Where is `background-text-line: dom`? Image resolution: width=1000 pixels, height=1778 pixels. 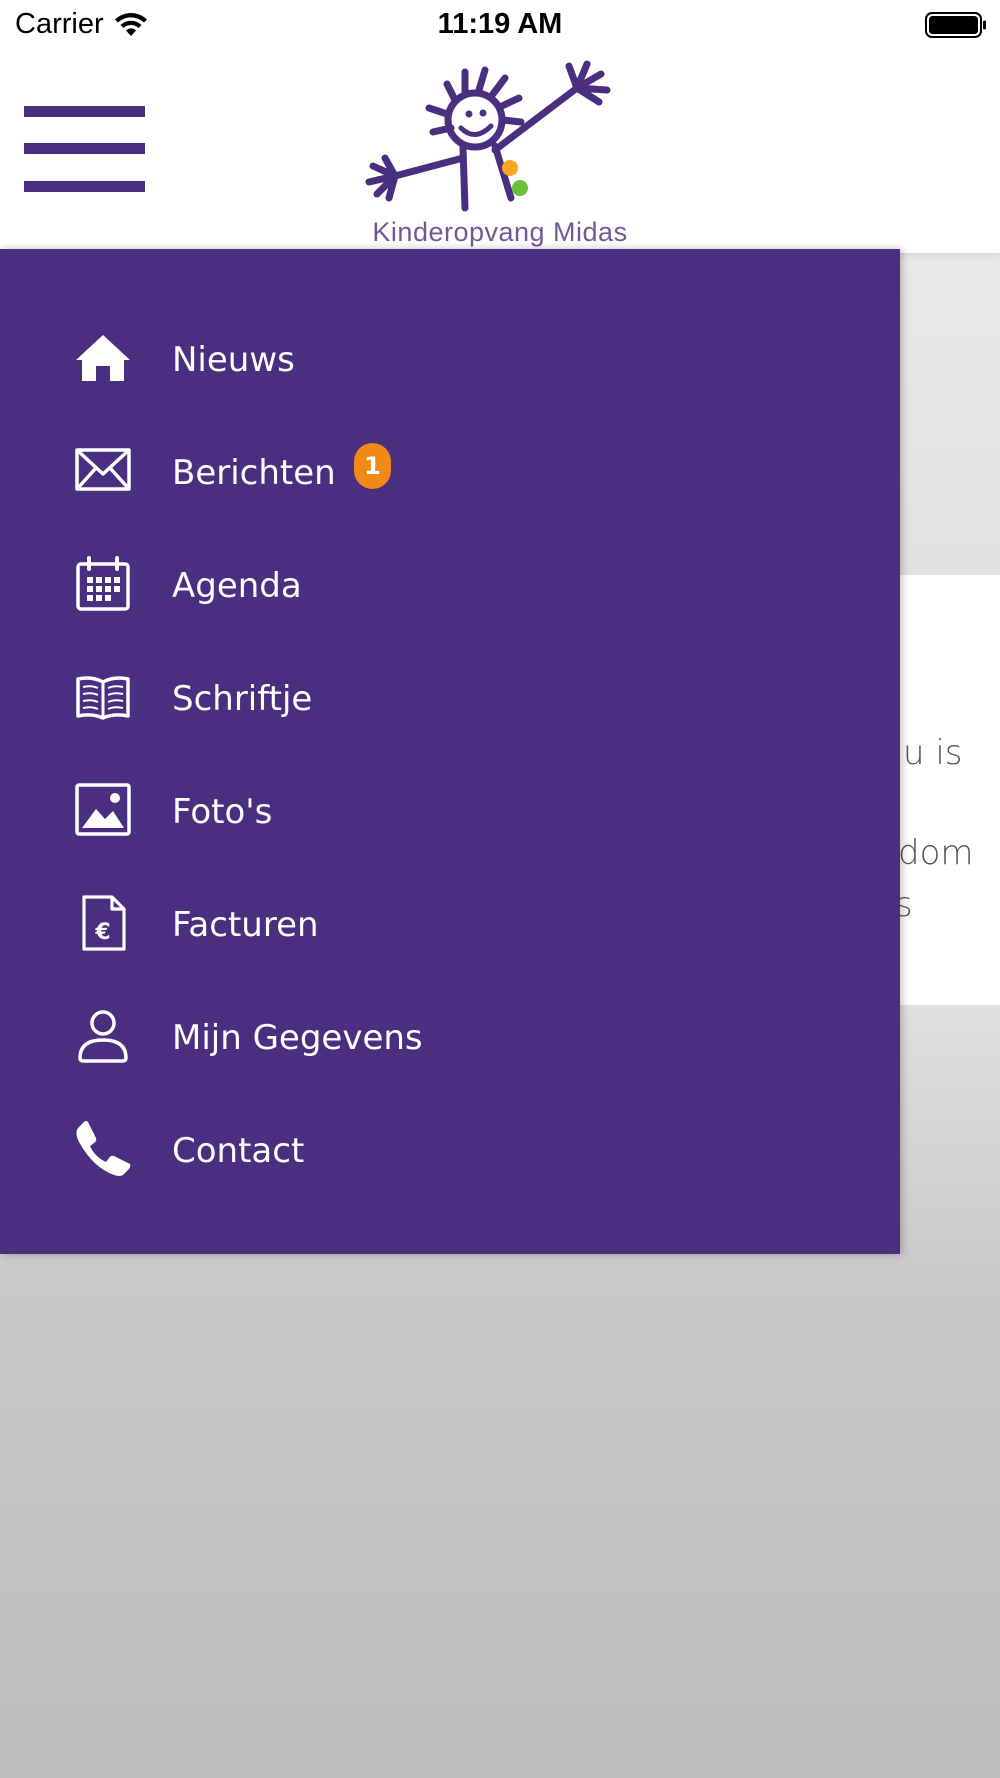
background-text-line: dom is located at coordinates (936, 853).